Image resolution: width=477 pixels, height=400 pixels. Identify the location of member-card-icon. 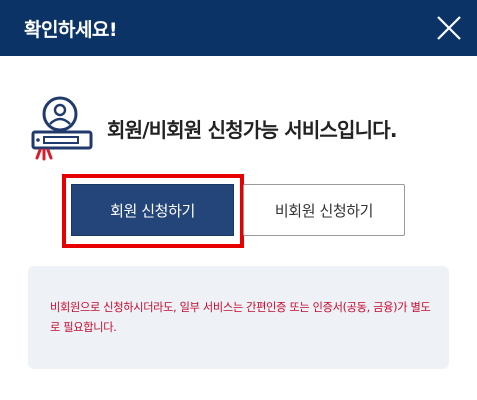
(62, 128).